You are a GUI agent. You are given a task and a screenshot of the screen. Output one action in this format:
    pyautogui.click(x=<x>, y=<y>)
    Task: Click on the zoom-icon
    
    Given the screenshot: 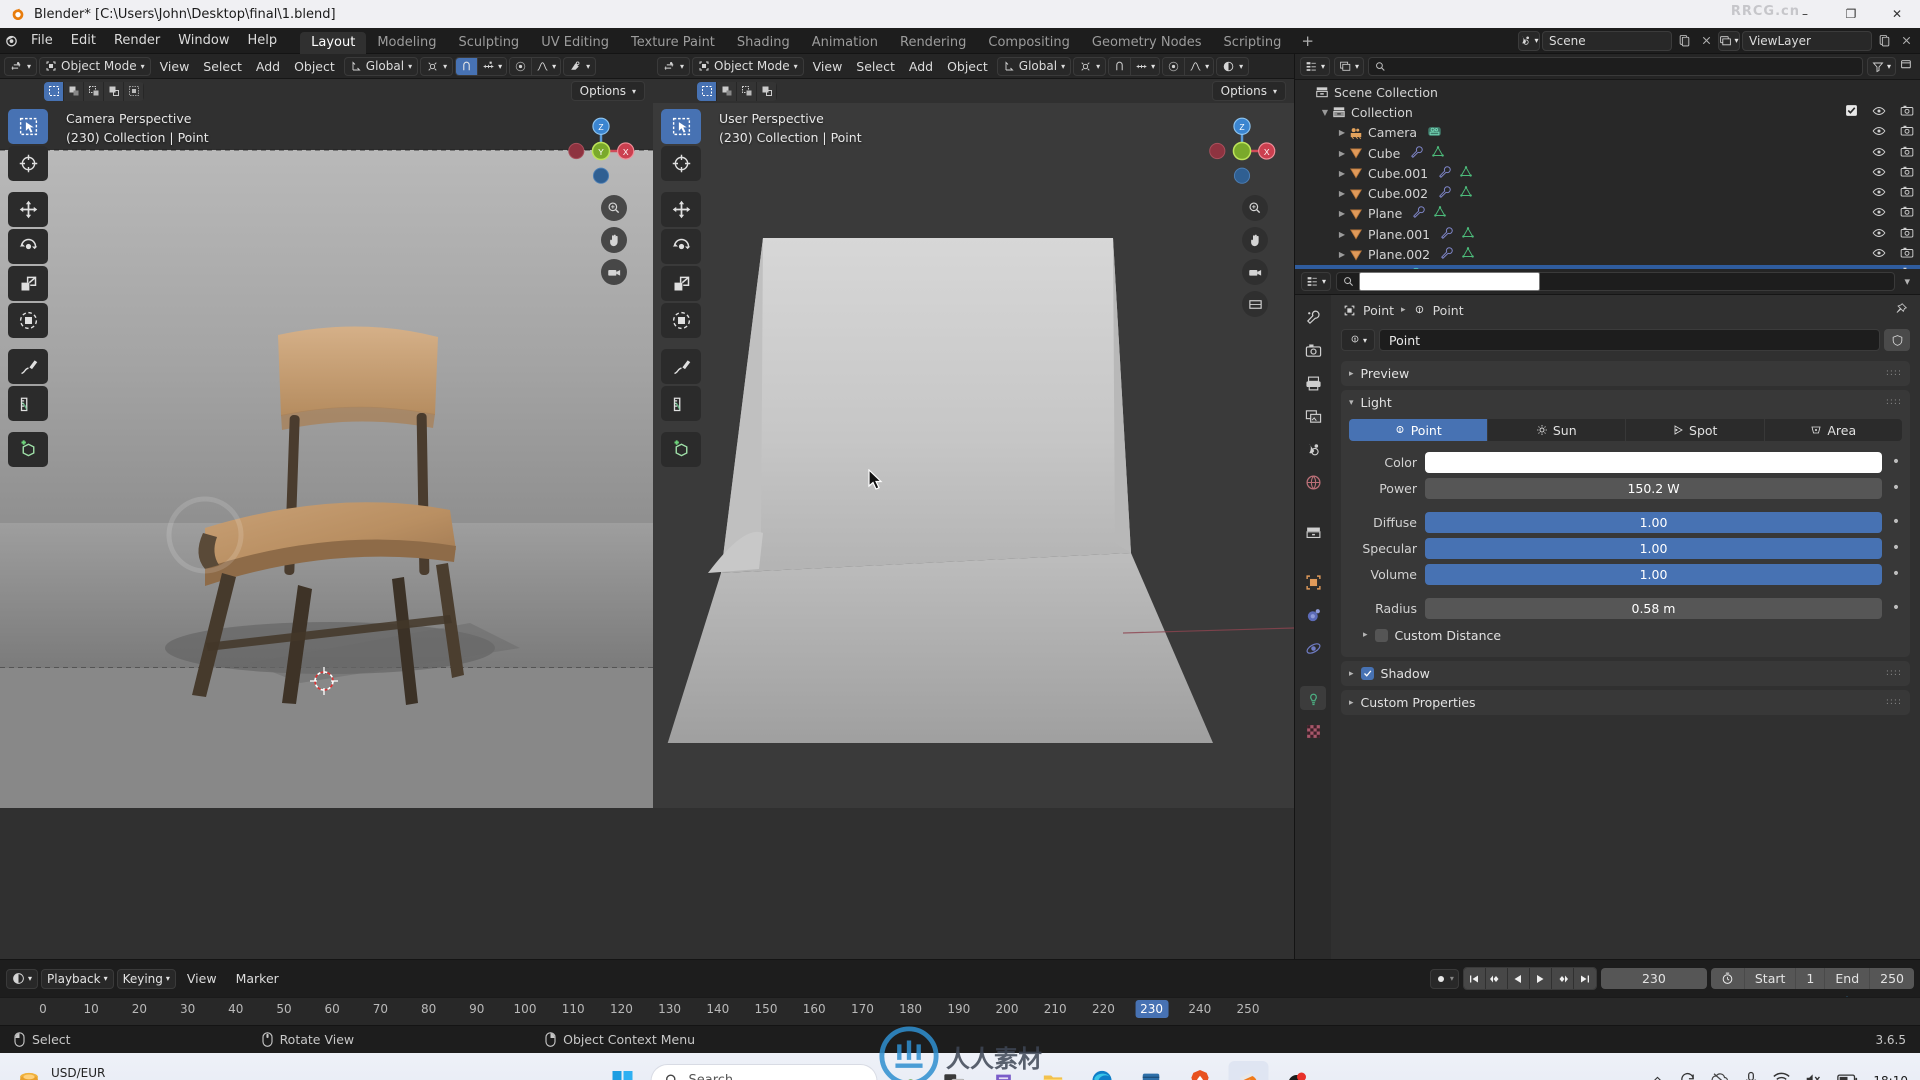 What is the action you would take?
    pyautogui.click(x=614, y=208)
    